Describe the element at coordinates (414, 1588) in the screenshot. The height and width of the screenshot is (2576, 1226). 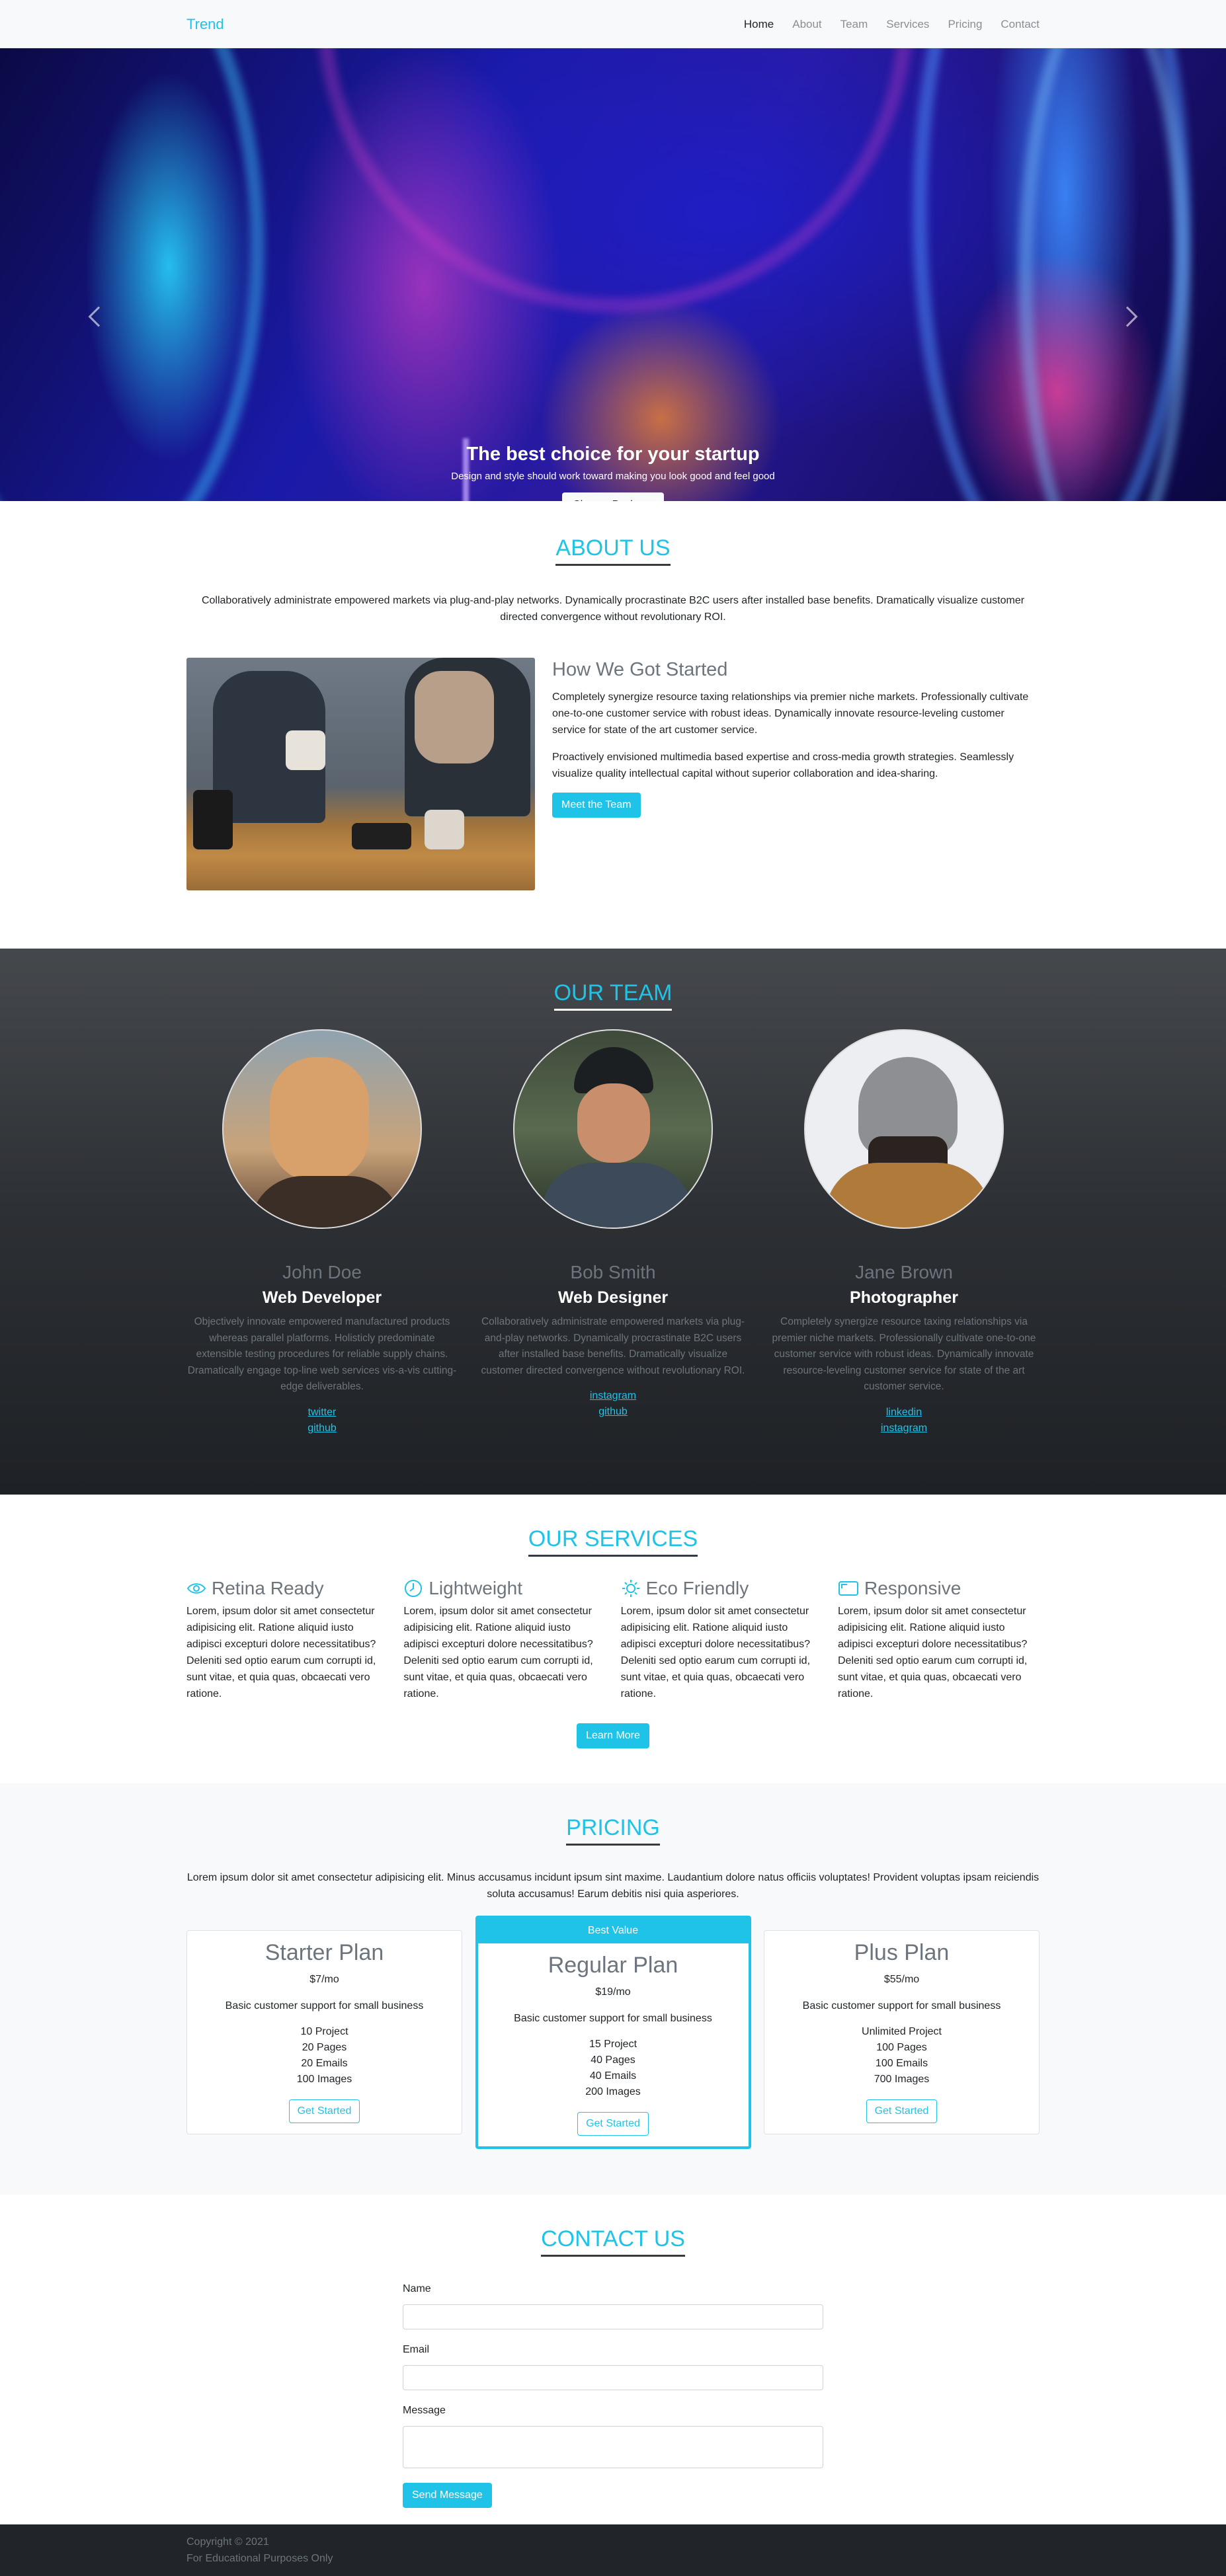
I see `clock-icon` at that location.